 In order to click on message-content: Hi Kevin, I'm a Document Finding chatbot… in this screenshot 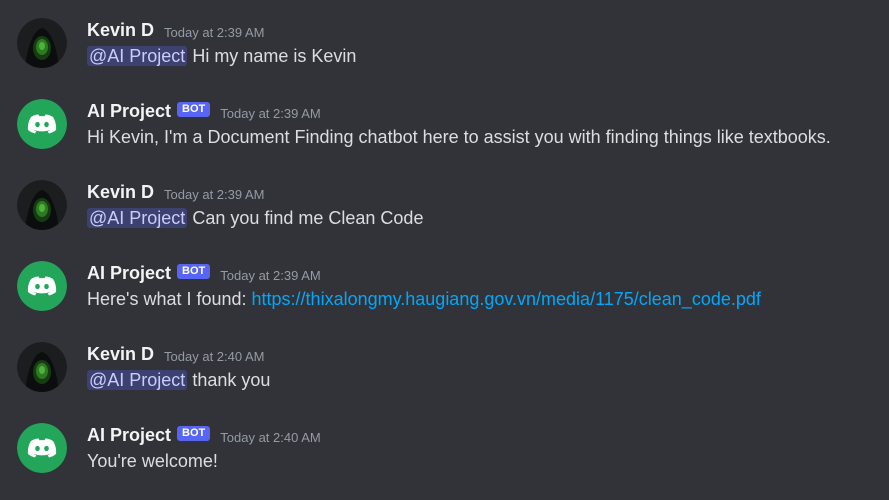, I will do `click(459, 137)`.